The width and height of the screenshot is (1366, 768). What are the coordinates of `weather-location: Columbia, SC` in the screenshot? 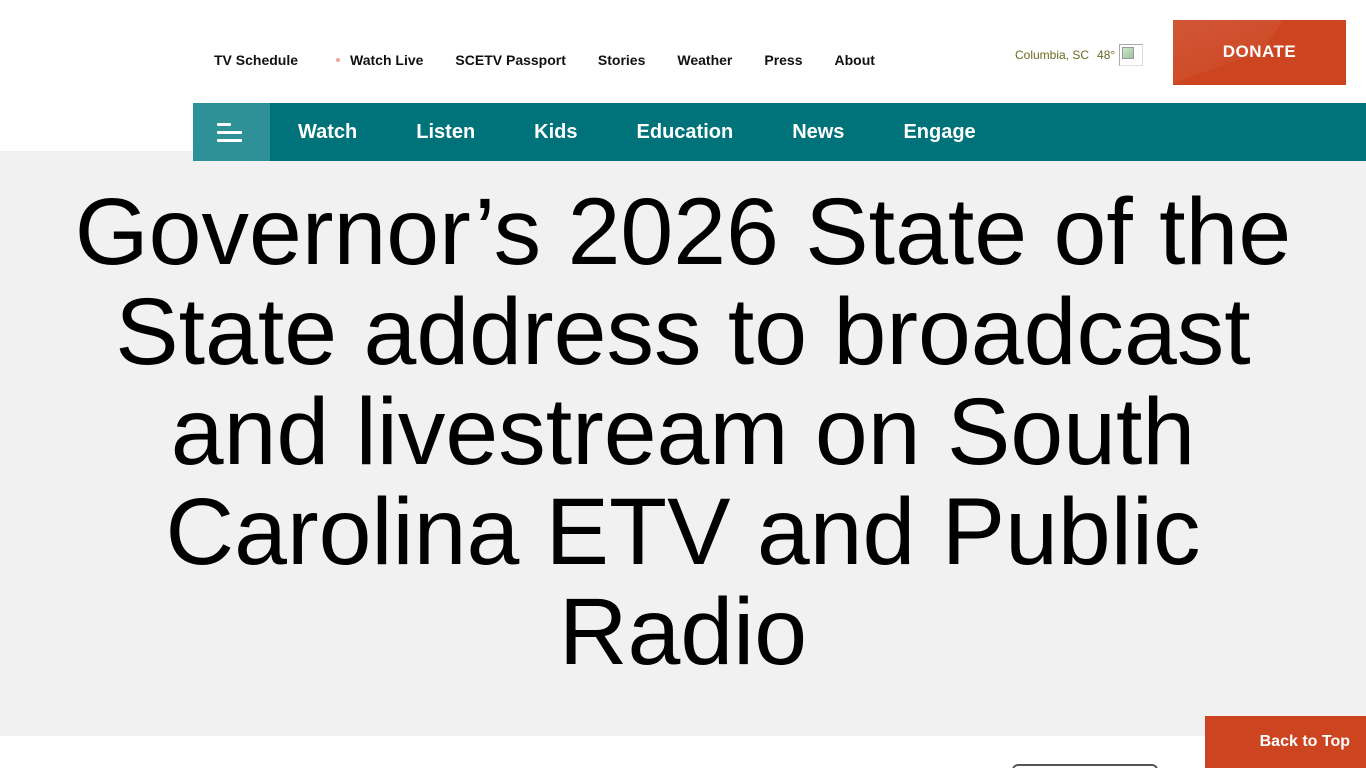 It's located at (1052, 55).